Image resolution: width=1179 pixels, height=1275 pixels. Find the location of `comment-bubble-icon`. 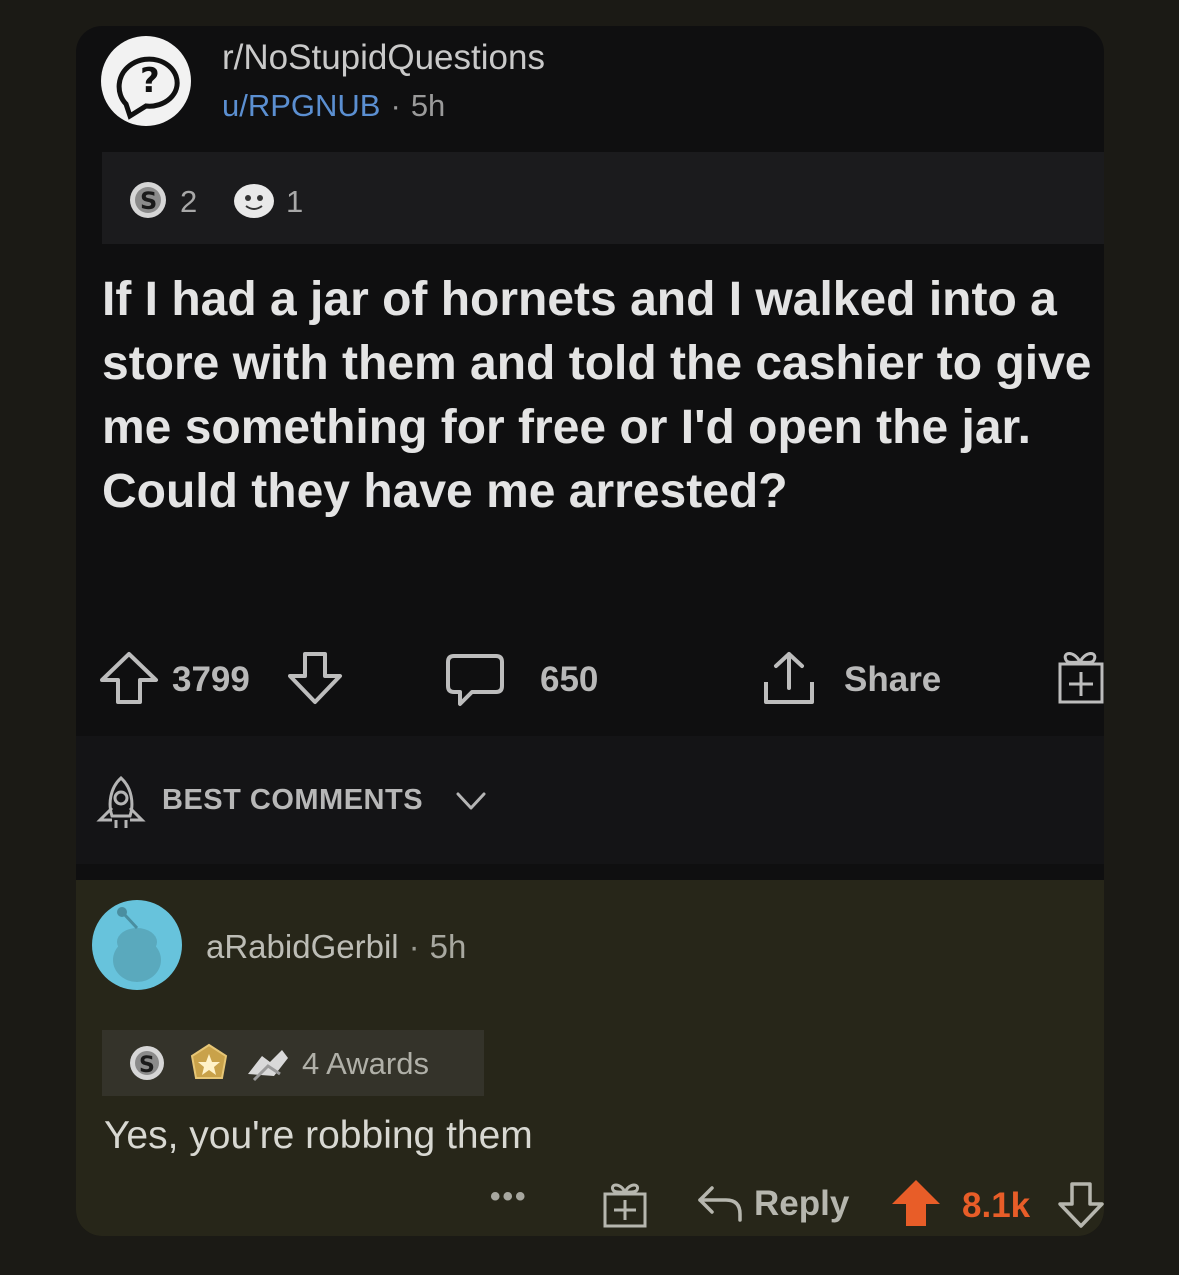

comment-bubble-icon is located at coordinates (475, 681).